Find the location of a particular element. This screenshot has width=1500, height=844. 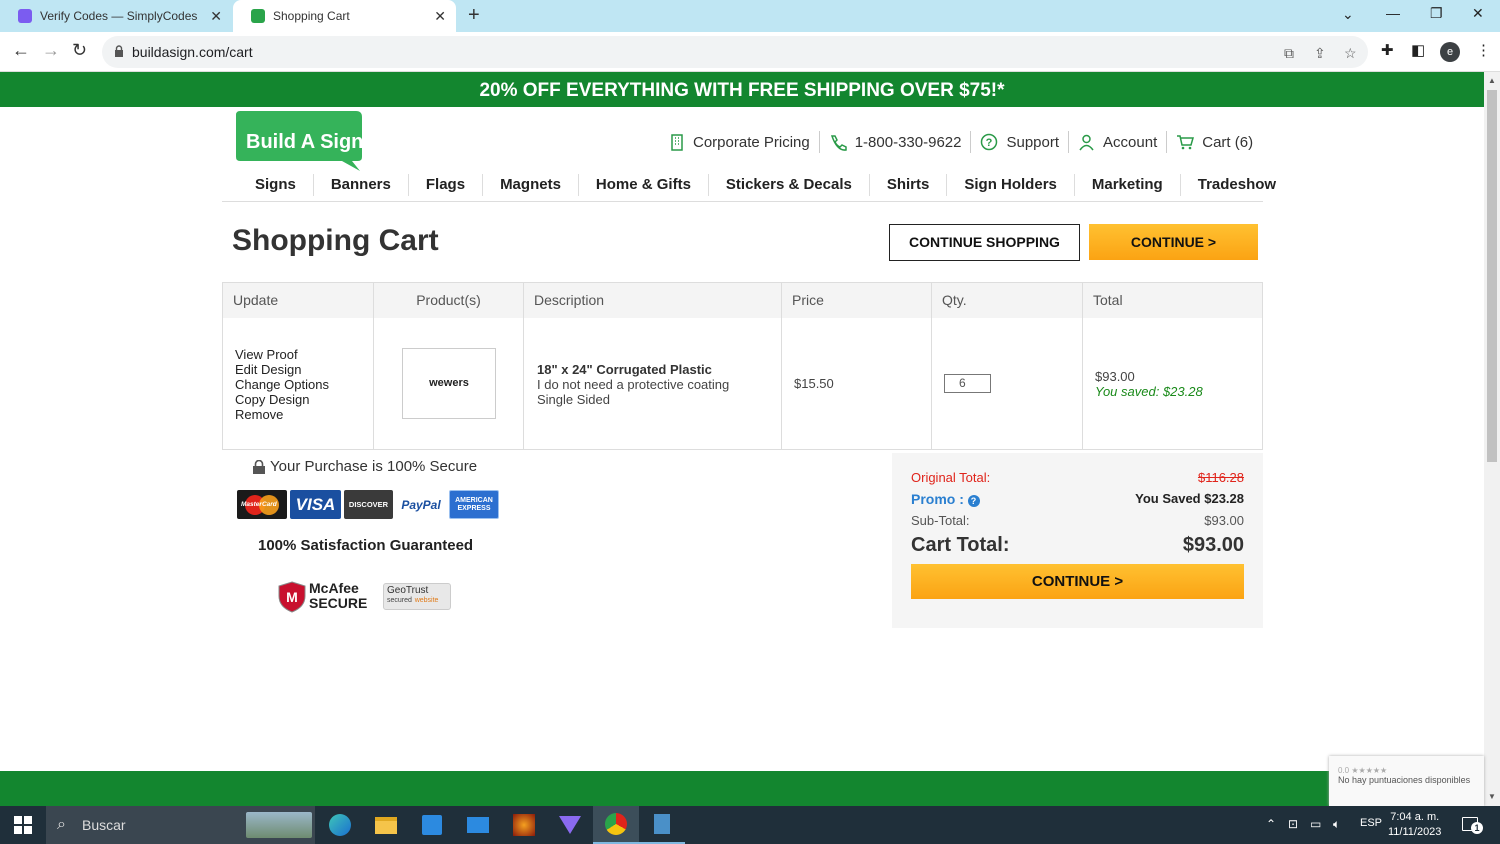

extensions-icon: ✚ is located at coordinates (1387, 50).